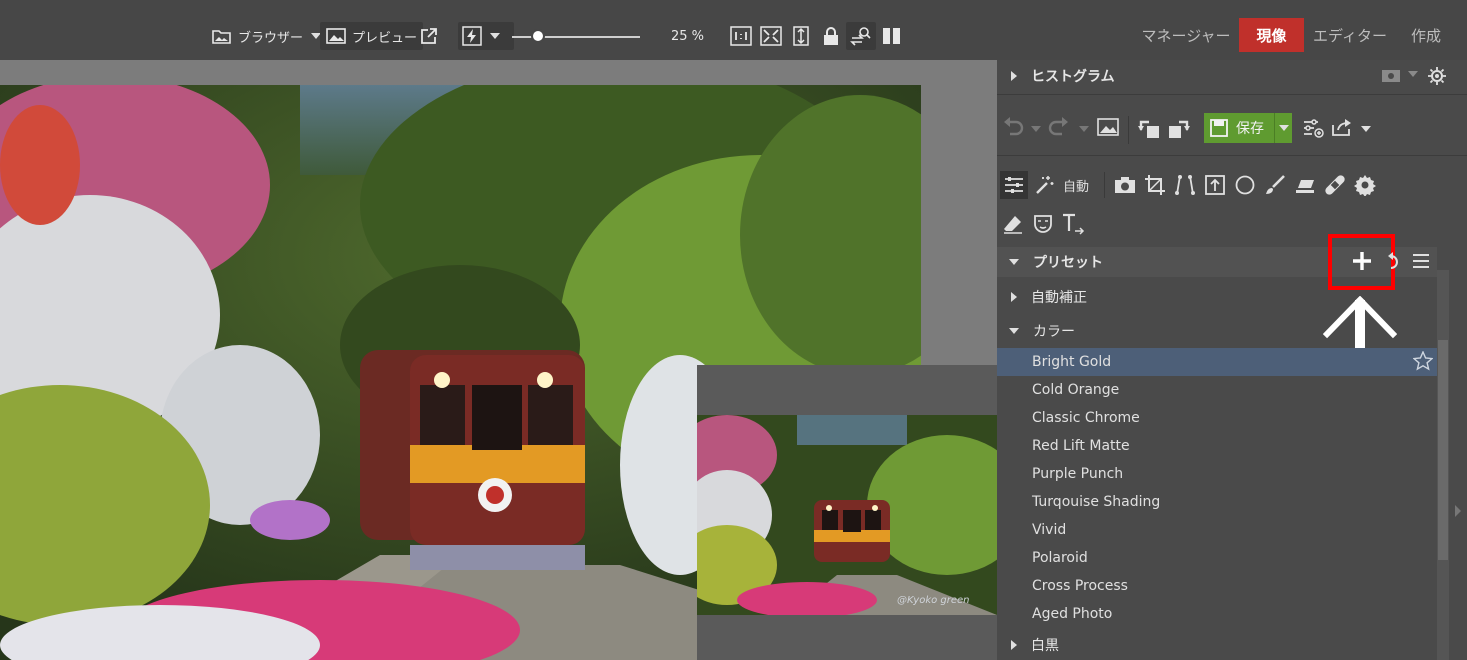  I want to click on split-view-button, so click(892, 36).